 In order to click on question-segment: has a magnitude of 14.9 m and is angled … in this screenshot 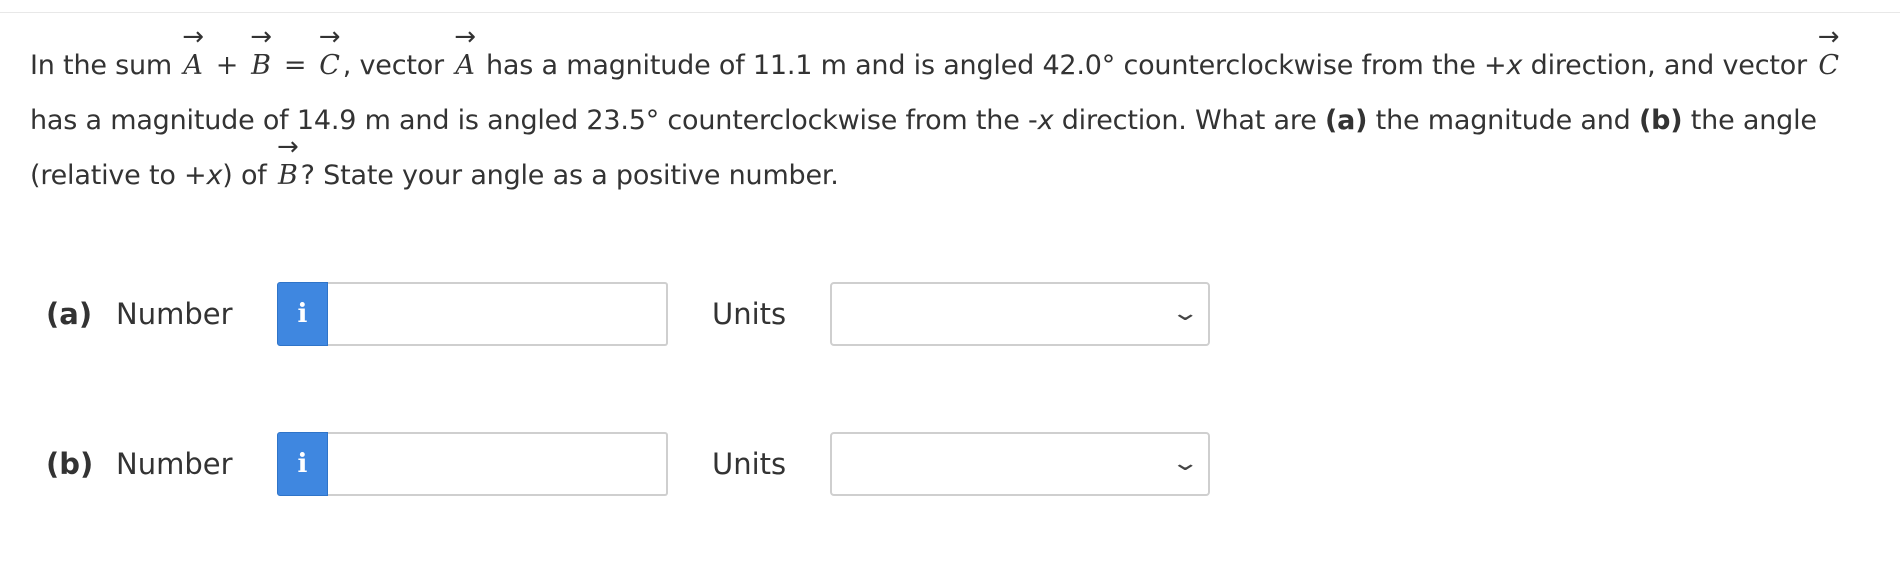, I will do `click(534, 120)`.